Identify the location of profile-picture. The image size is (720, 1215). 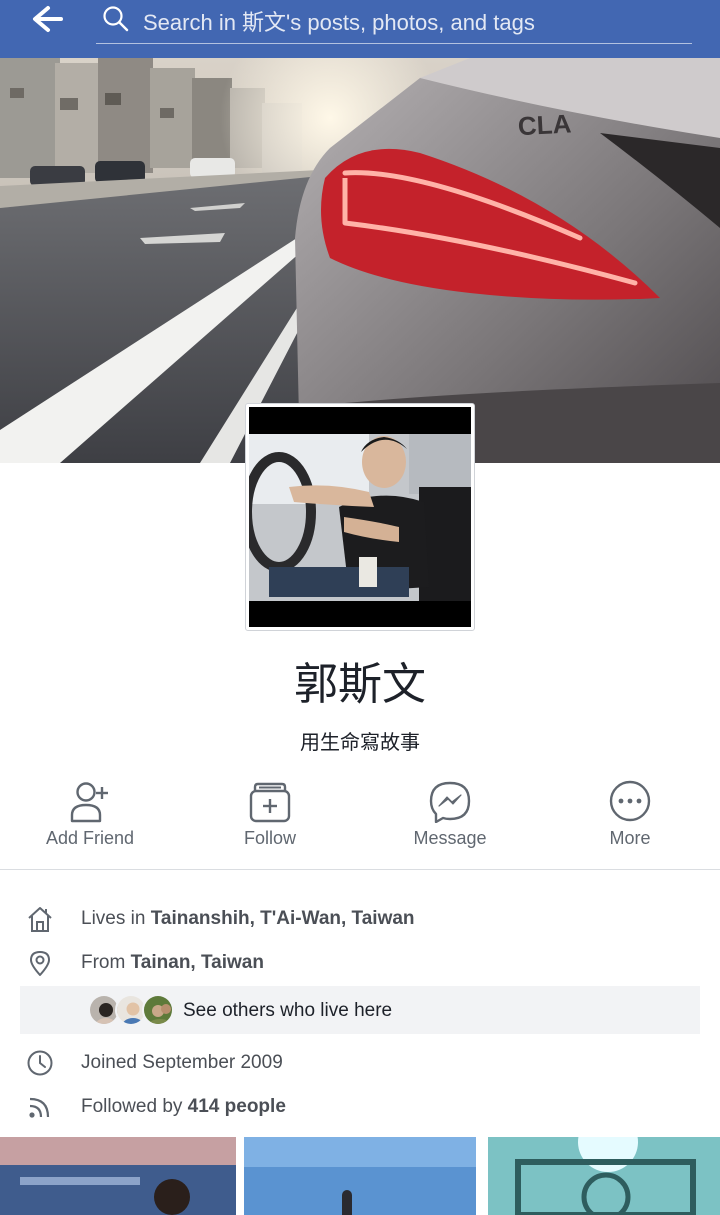
(360, 517).